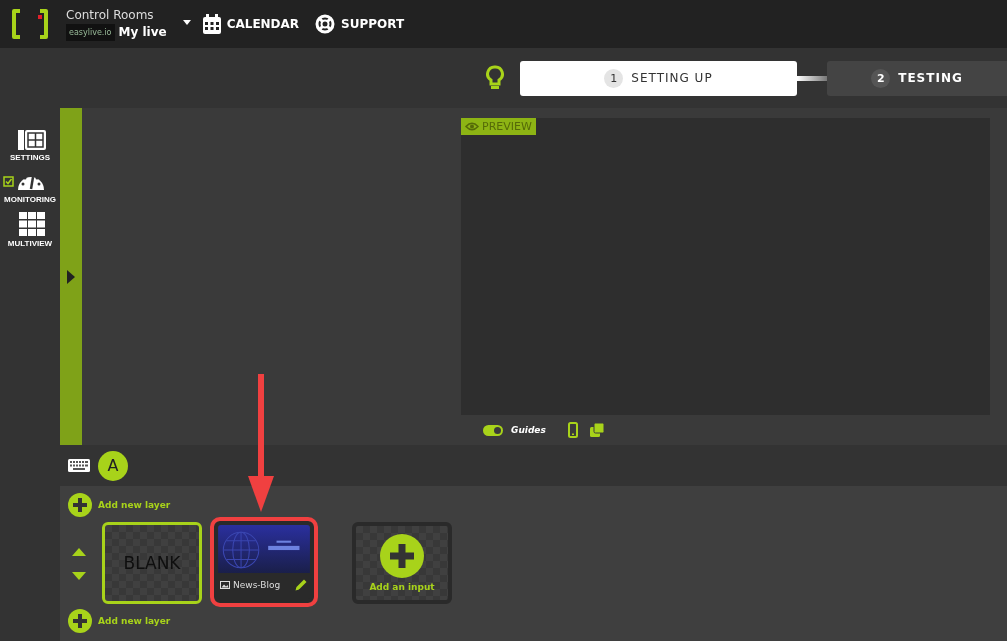  I want to click on expand-arrow-icon, so click(71, 276).